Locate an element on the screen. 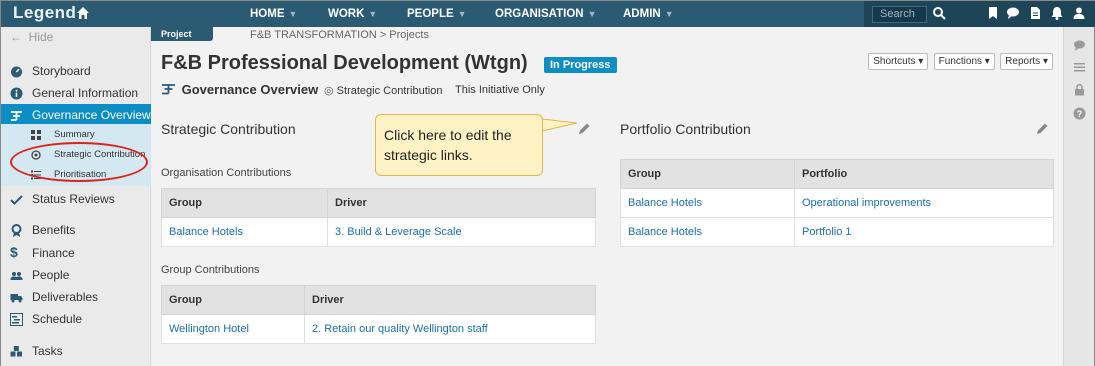  table-header-row: Group Portfolio is located at coordinates (837, 174).